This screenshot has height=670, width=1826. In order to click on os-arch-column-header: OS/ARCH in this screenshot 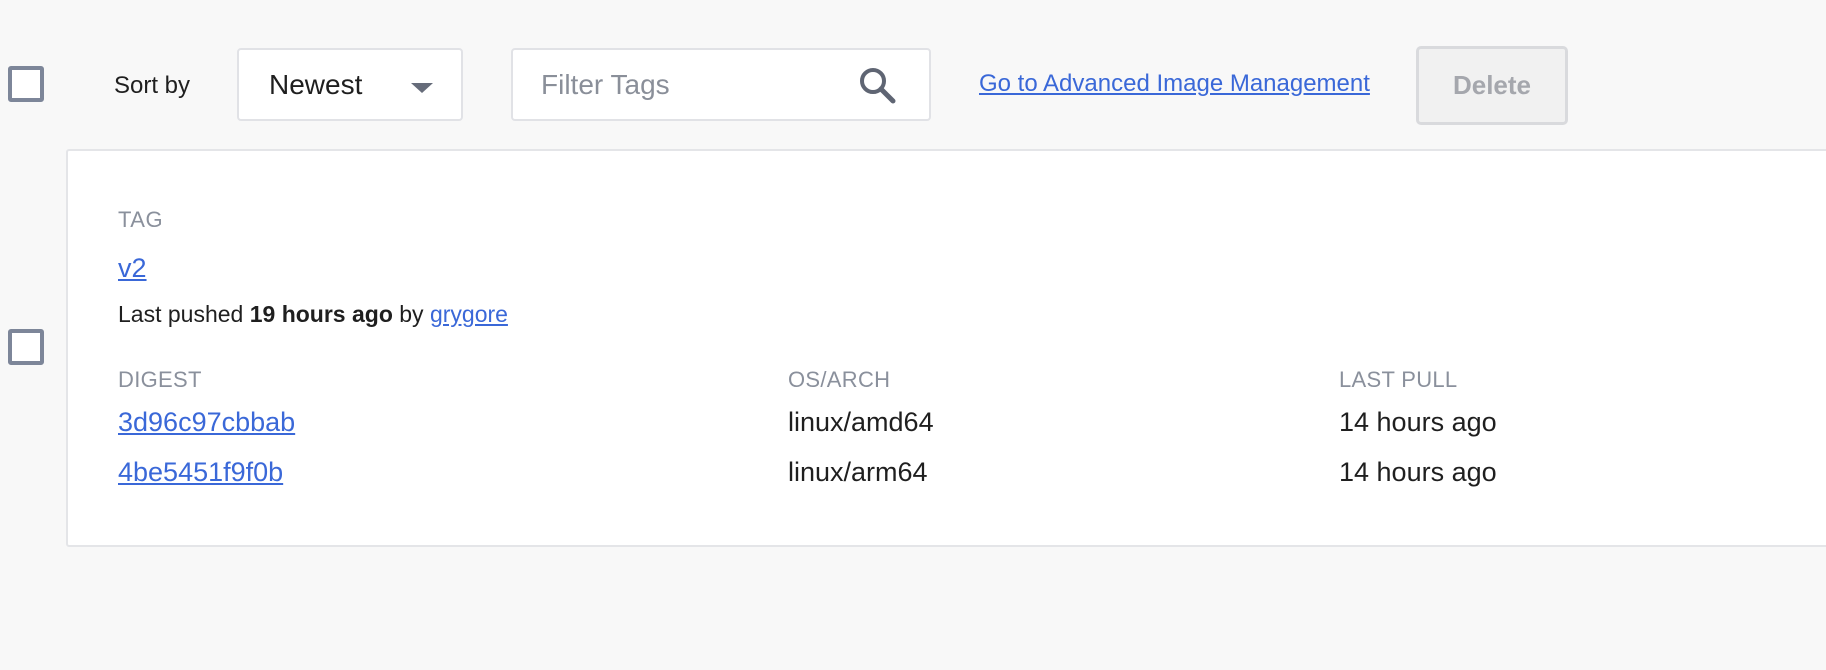, I will do `click(839, 379)`.